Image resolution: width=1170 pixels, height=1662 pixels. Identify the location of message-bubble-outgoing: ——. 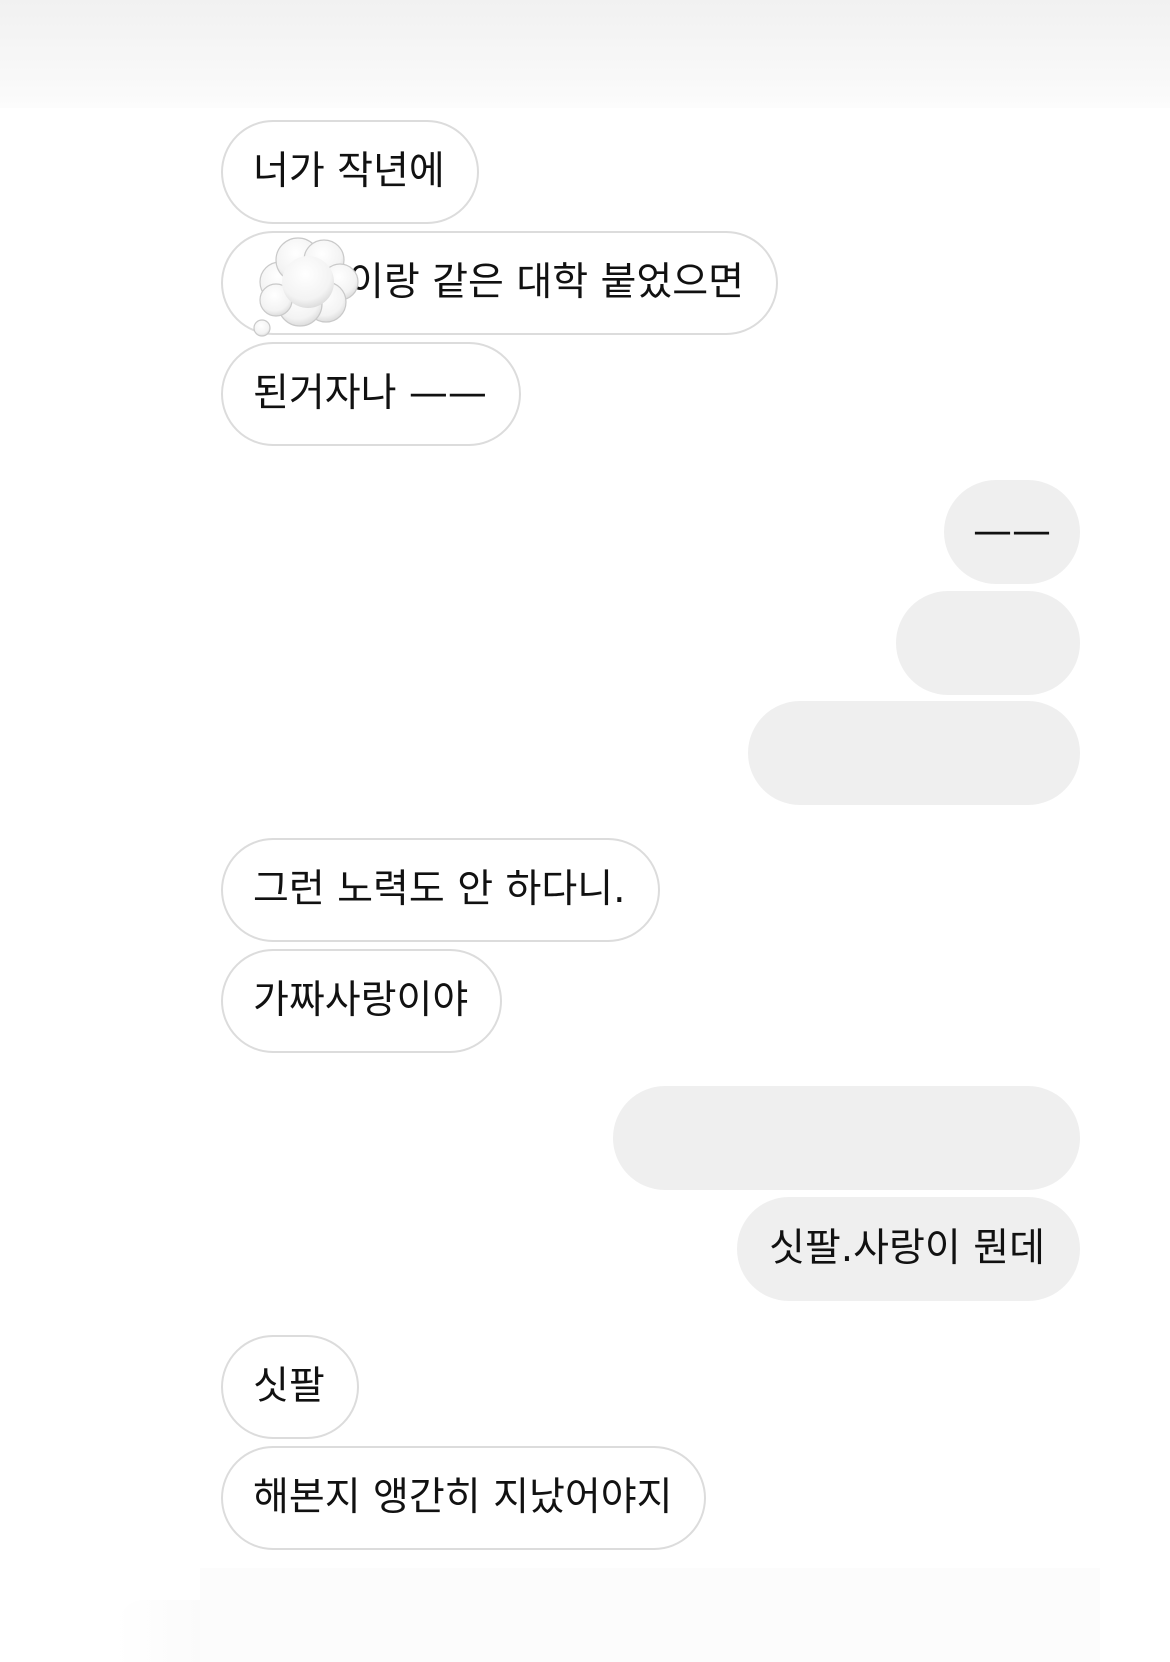
(1012, 532).